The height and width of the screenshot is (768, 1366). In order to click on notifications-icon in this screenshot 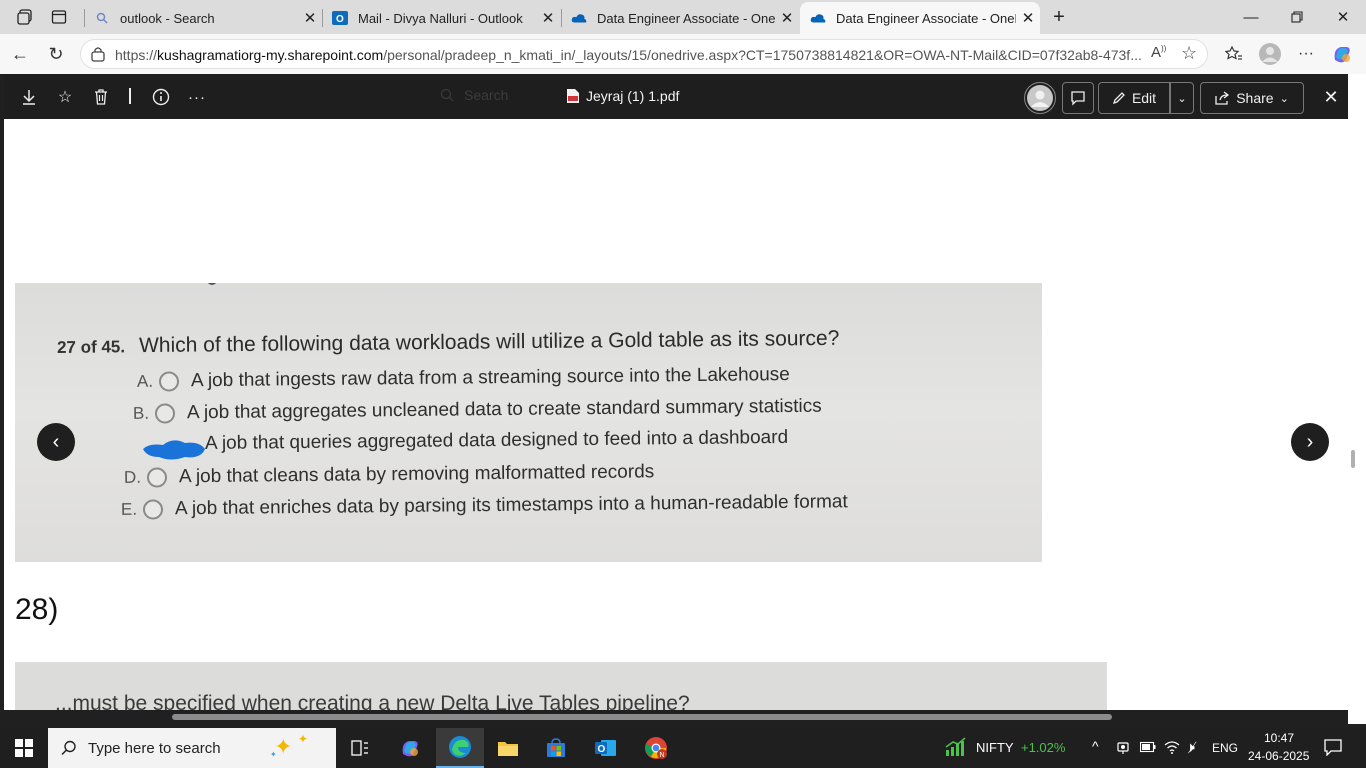, I will do `click(1333, 748)`.